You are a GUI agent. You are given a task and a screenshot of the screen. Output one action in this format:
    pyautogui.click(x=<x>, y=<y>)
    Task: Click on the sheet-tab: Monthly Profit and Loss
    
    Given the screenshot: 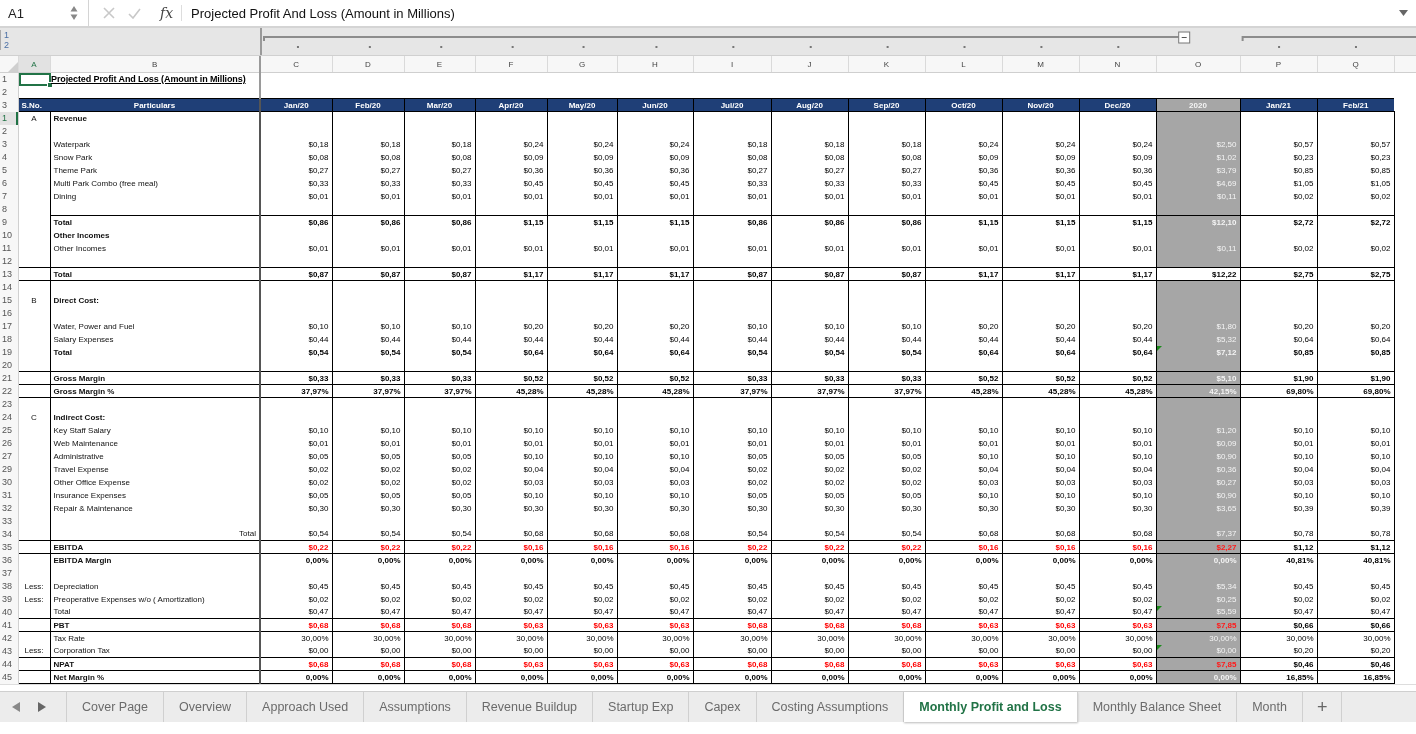 What is the action you would take?
    pyautogui.click(x=991, y=707)
    